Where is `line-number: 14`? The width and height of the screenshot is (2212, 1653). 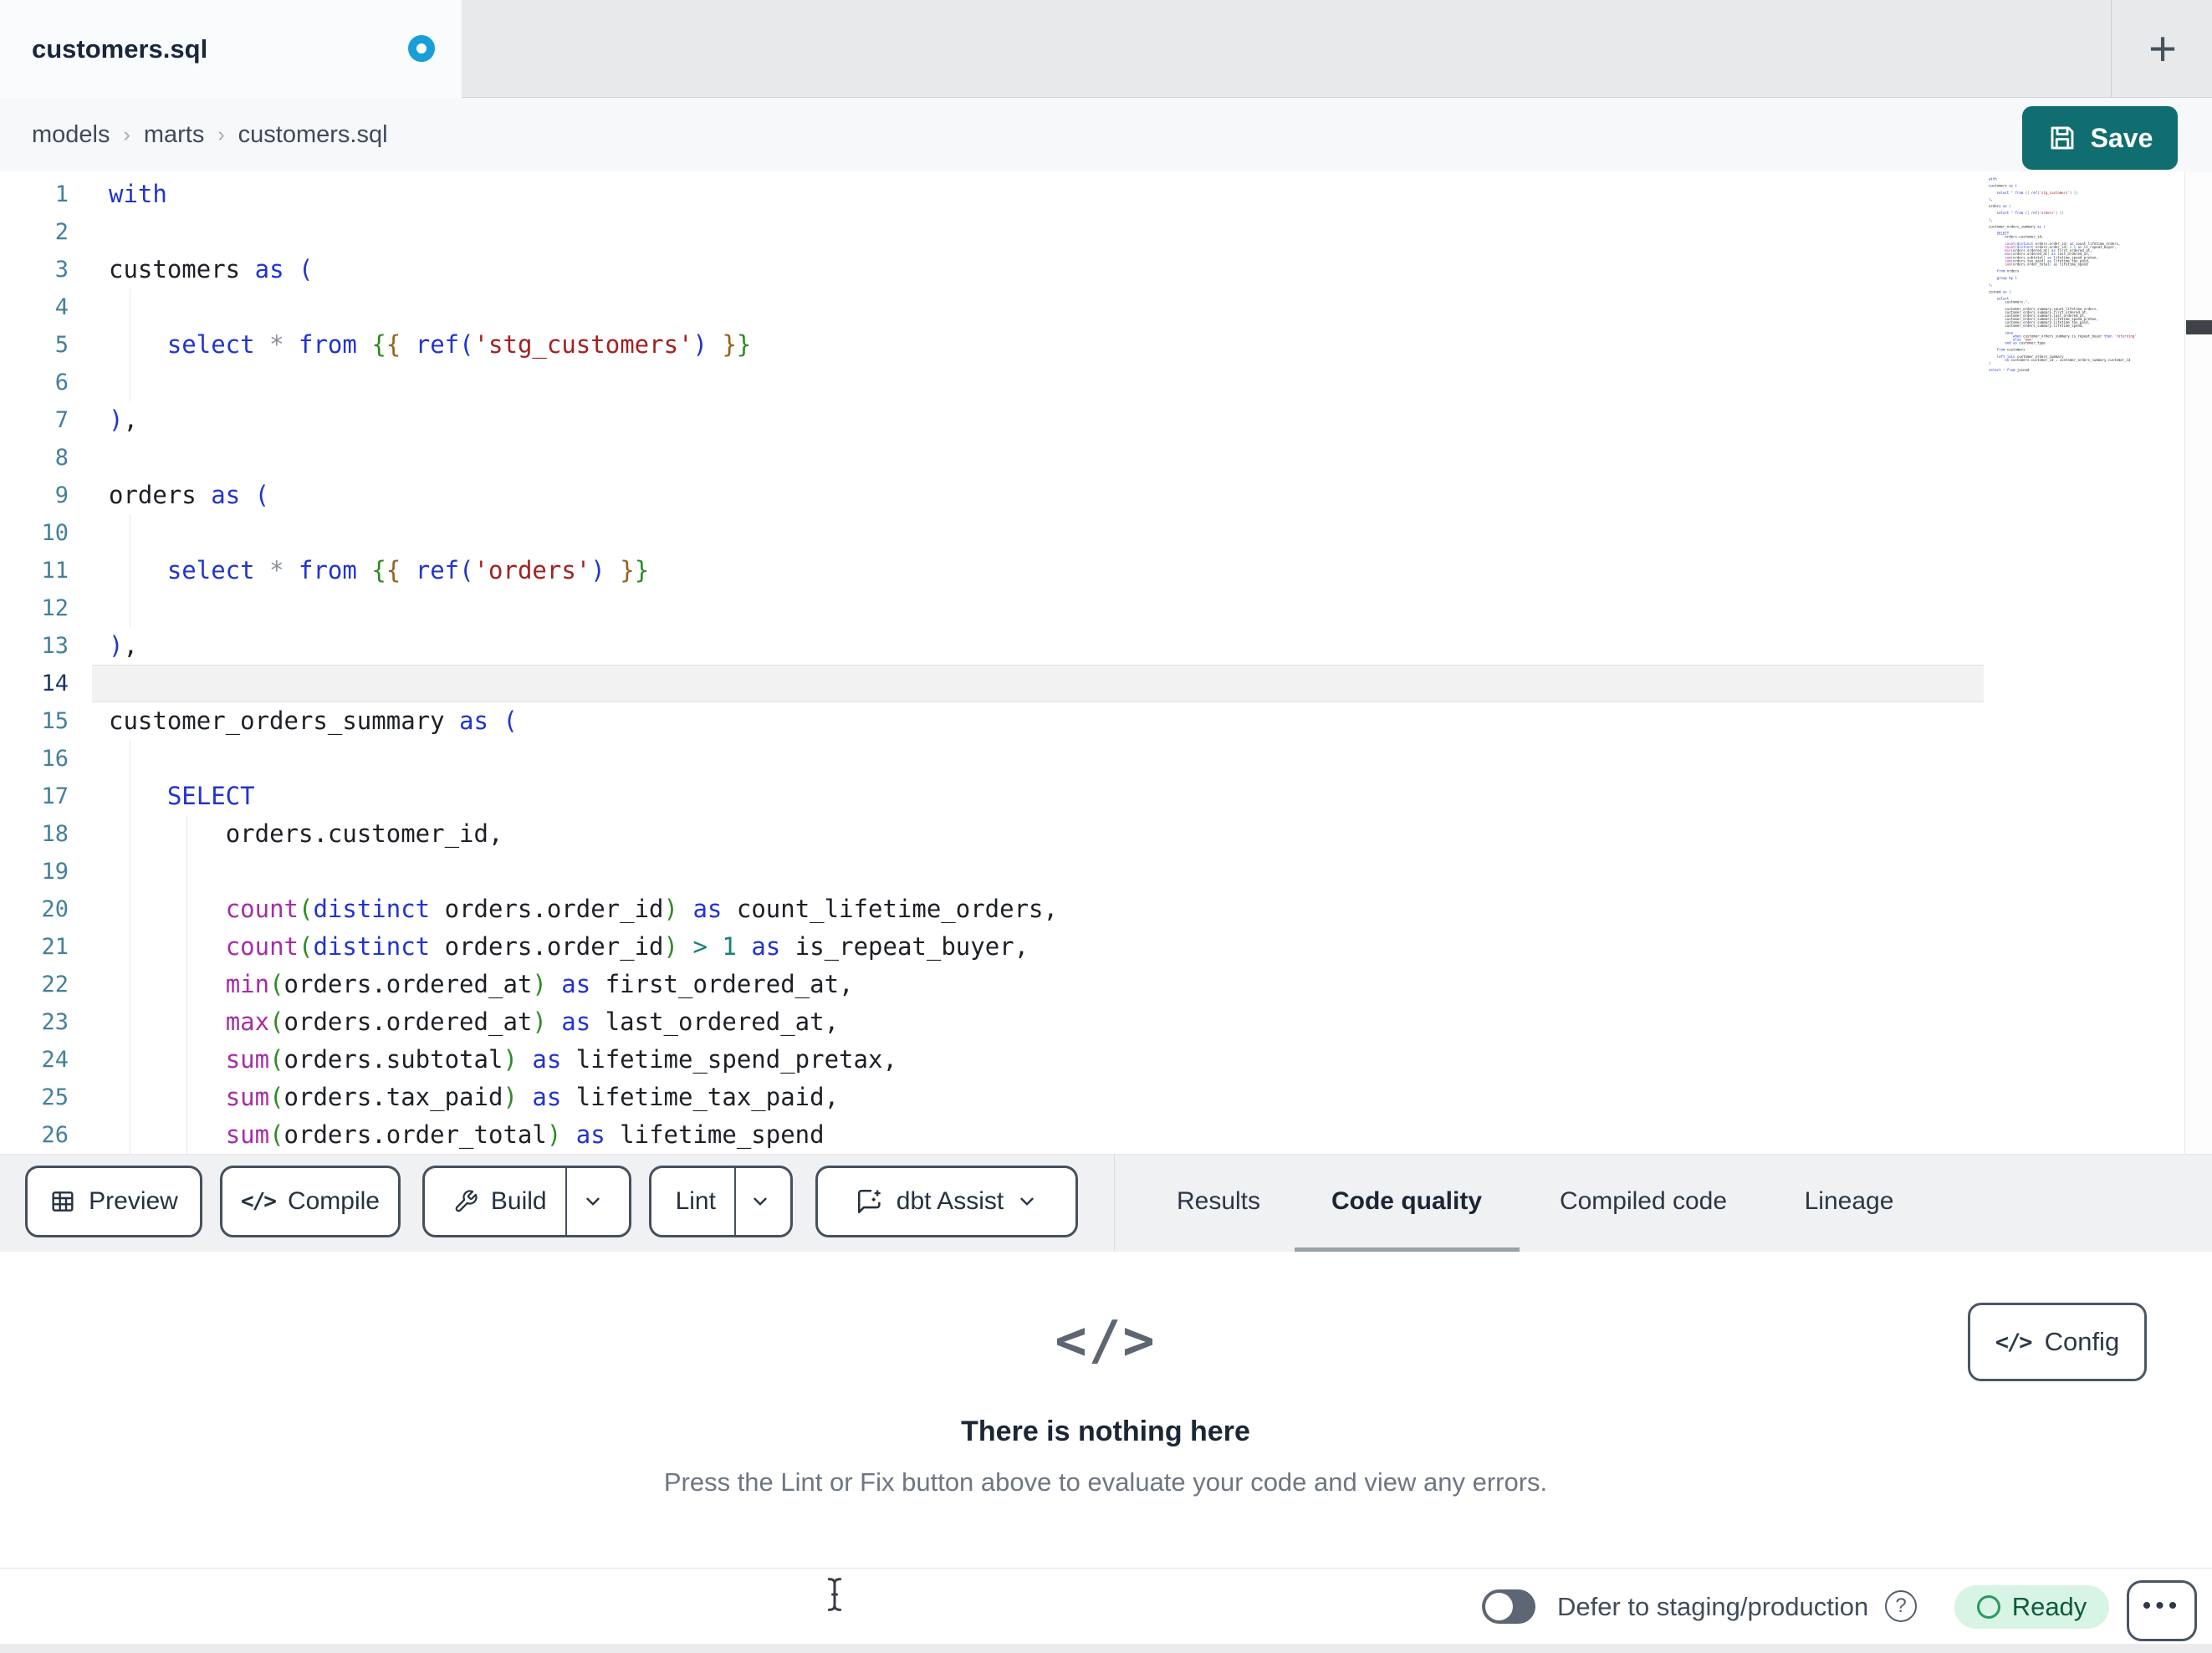 line-number: 14 is located at coordinates (55, 683).